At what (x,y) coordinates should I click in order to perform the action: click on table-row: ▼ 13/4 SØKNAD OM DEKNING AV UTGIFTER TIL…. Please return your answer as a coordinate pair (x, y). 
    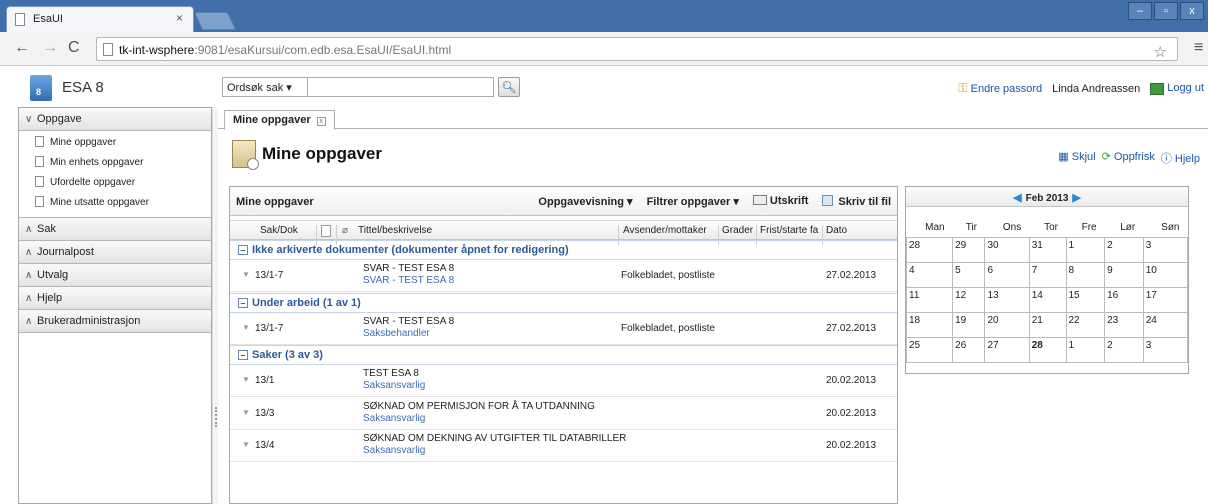
    Looking at the image, I should click on (563, 446).